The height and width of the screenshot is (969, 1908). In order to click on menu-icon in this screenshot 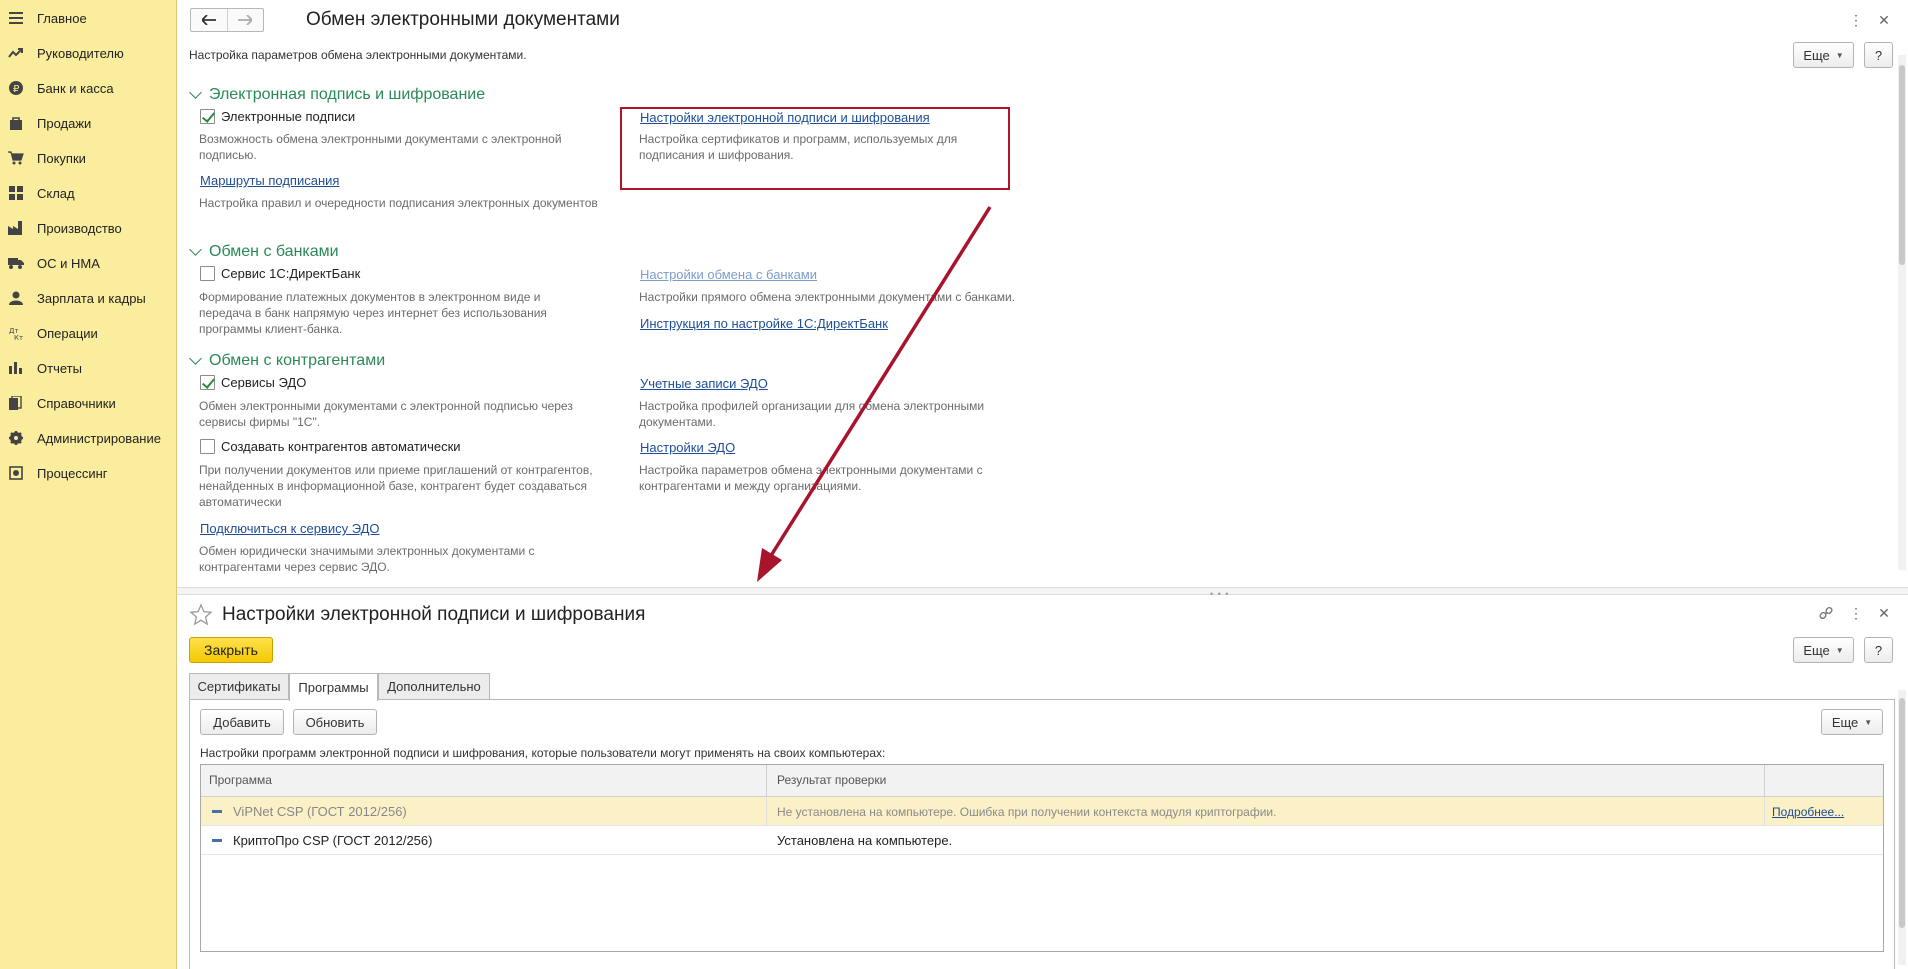, I will do `click(16, 18)`.